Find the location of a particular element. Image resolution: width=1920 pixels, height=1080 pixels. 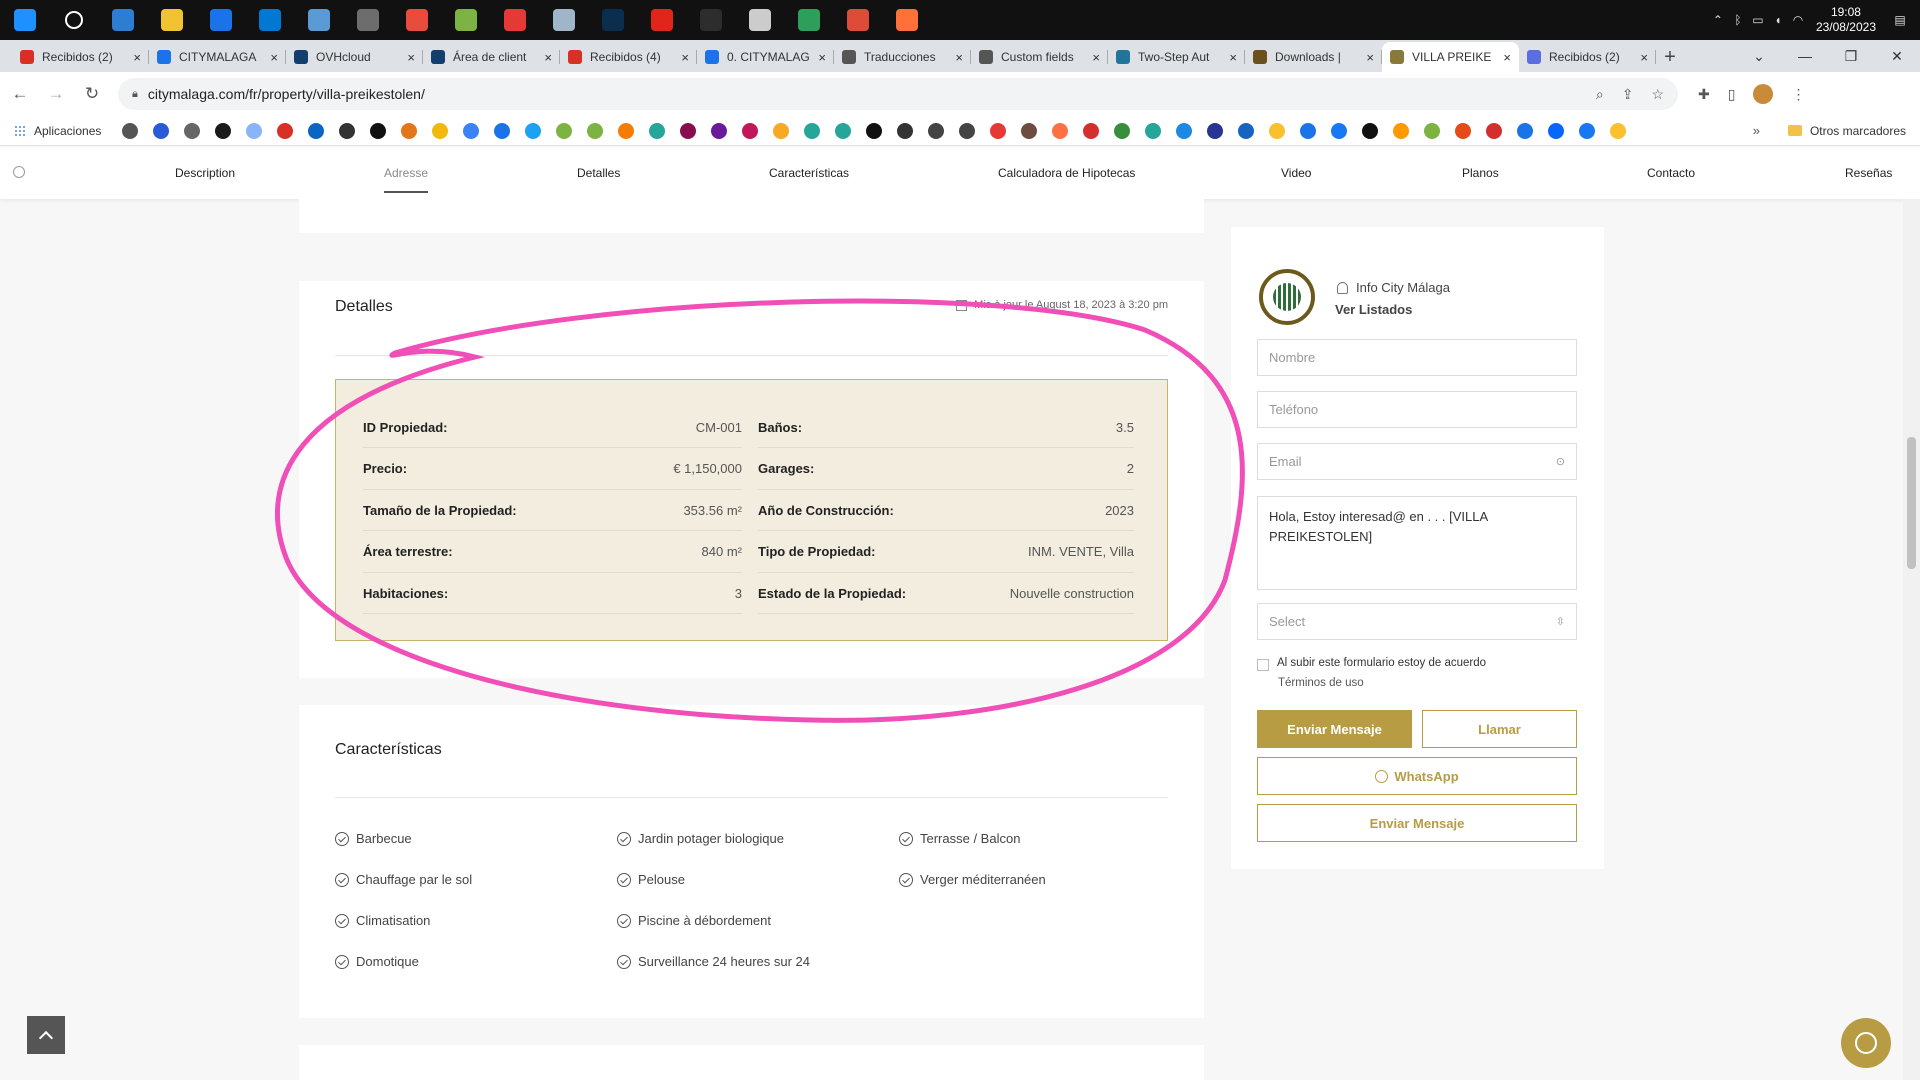

search-icon is located at coordinates (73, 20).